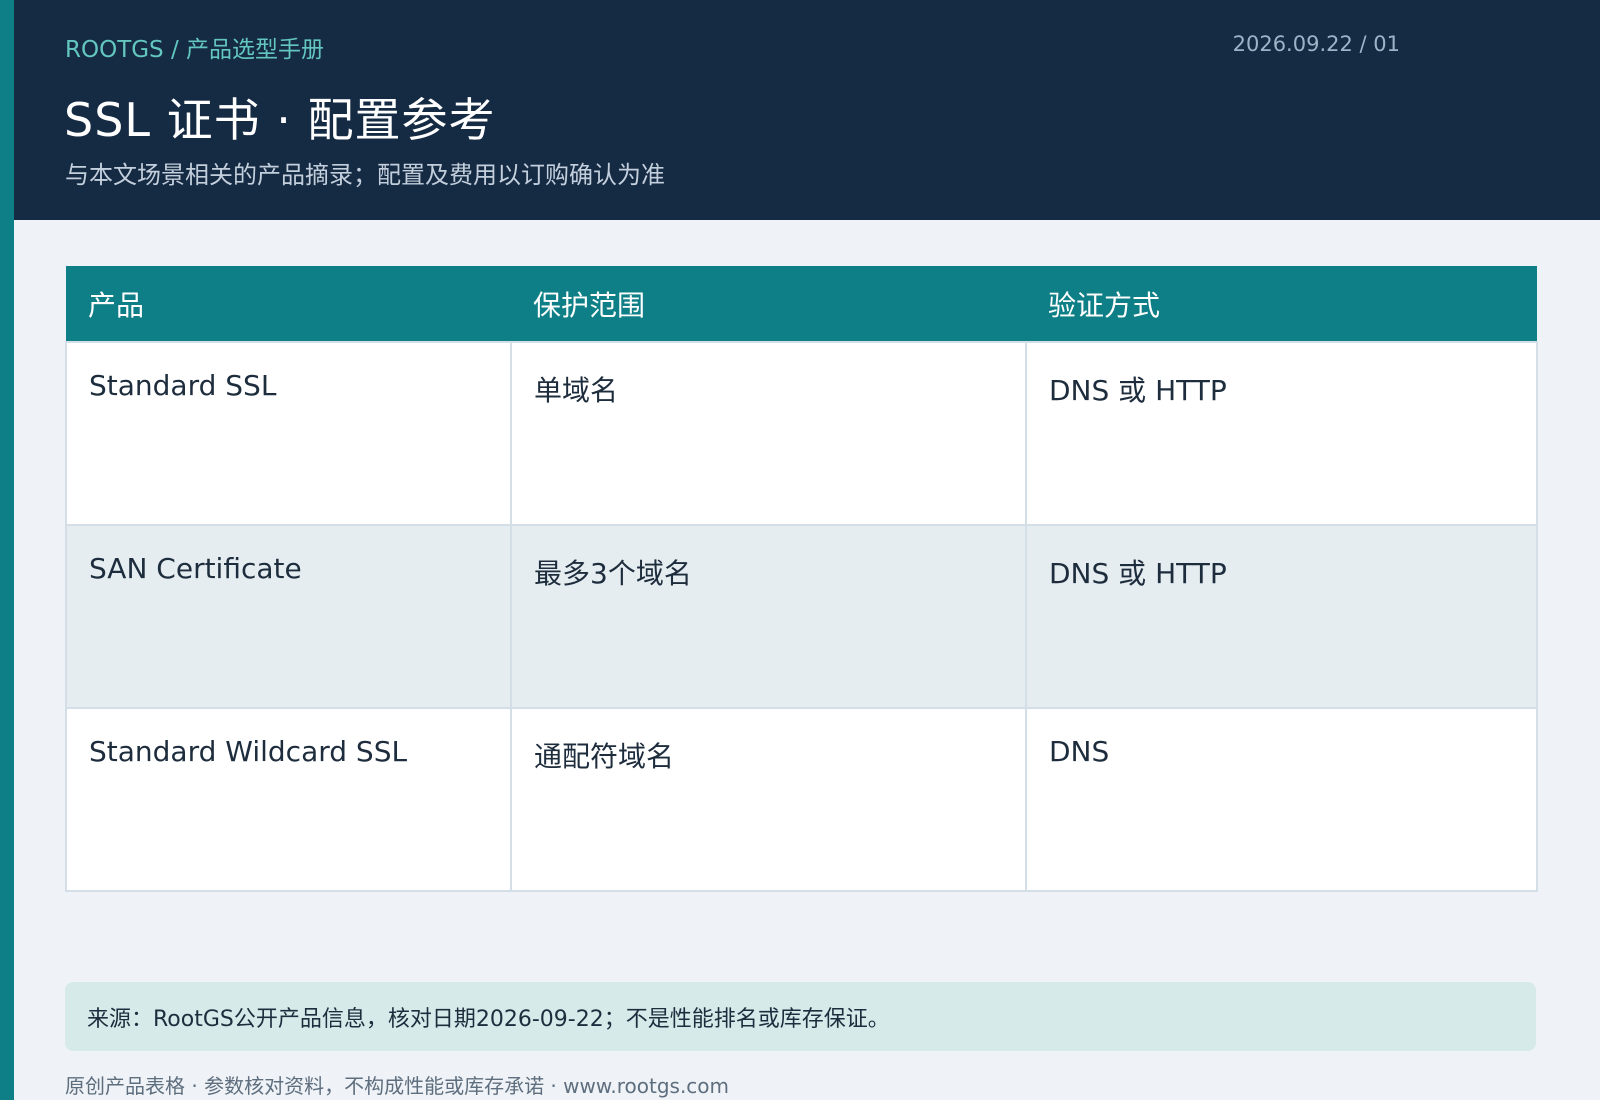 The image size is (1600, 1100). I want to click on page-subtitle: 与本文场景相关的产品摘录；配置及费用以订购确认为准, so click(365, 175).